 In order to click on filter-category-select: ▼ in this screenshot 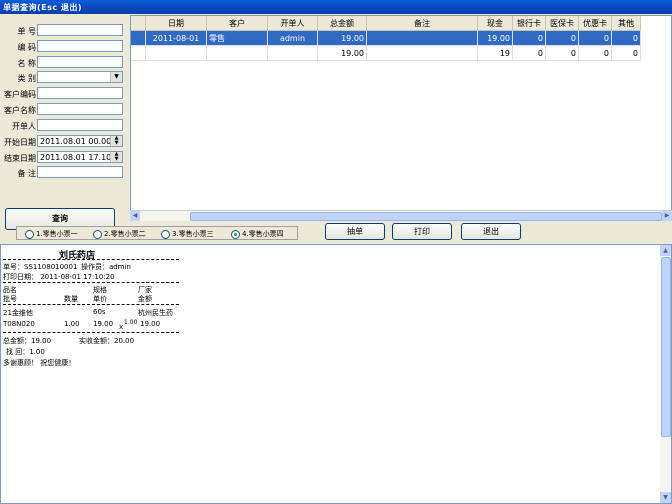, I will do `click(80, 77)`.